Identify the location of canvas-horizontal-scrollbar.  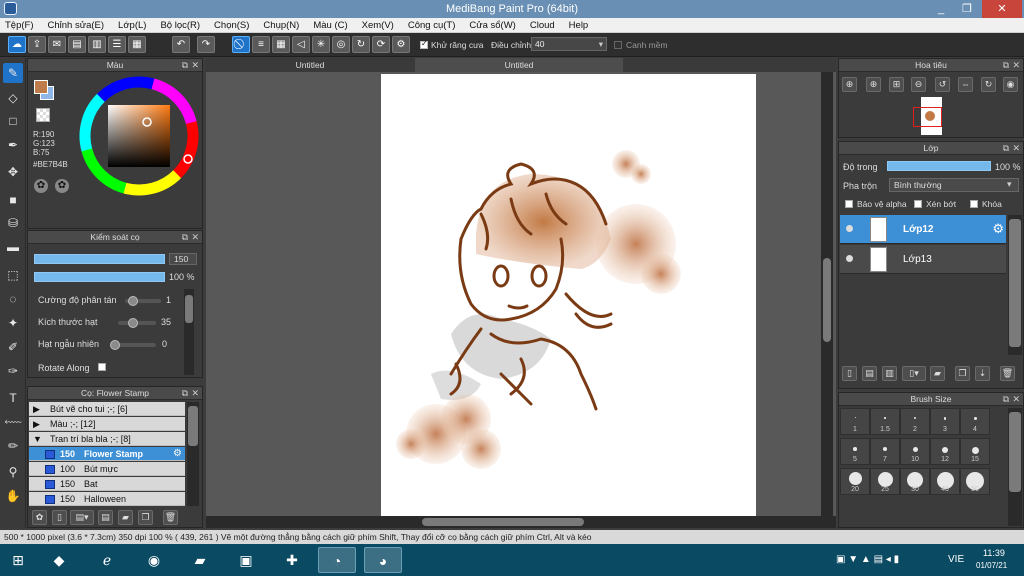
(521, 522).